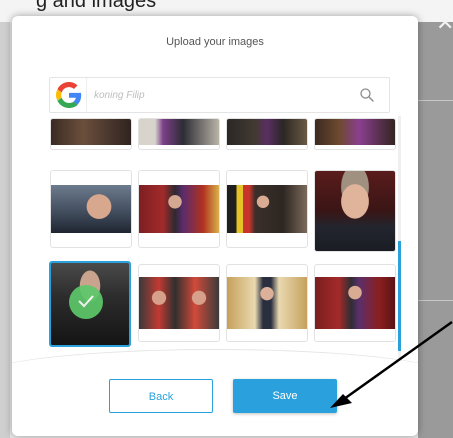 Image resolution: width=453 pixels, height=438 pixels. I want to click on image-search-bar, so click(219, 95).